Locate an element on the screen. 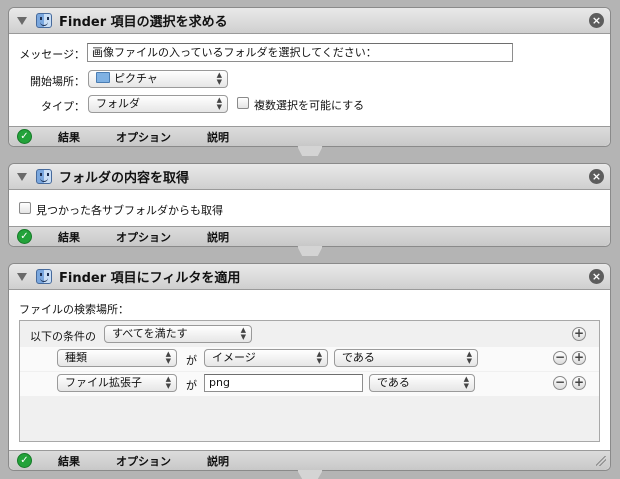 Image resolution: width=620 pixels, height=479 pixels. extension-field: png is located at coordinates (283, 383).